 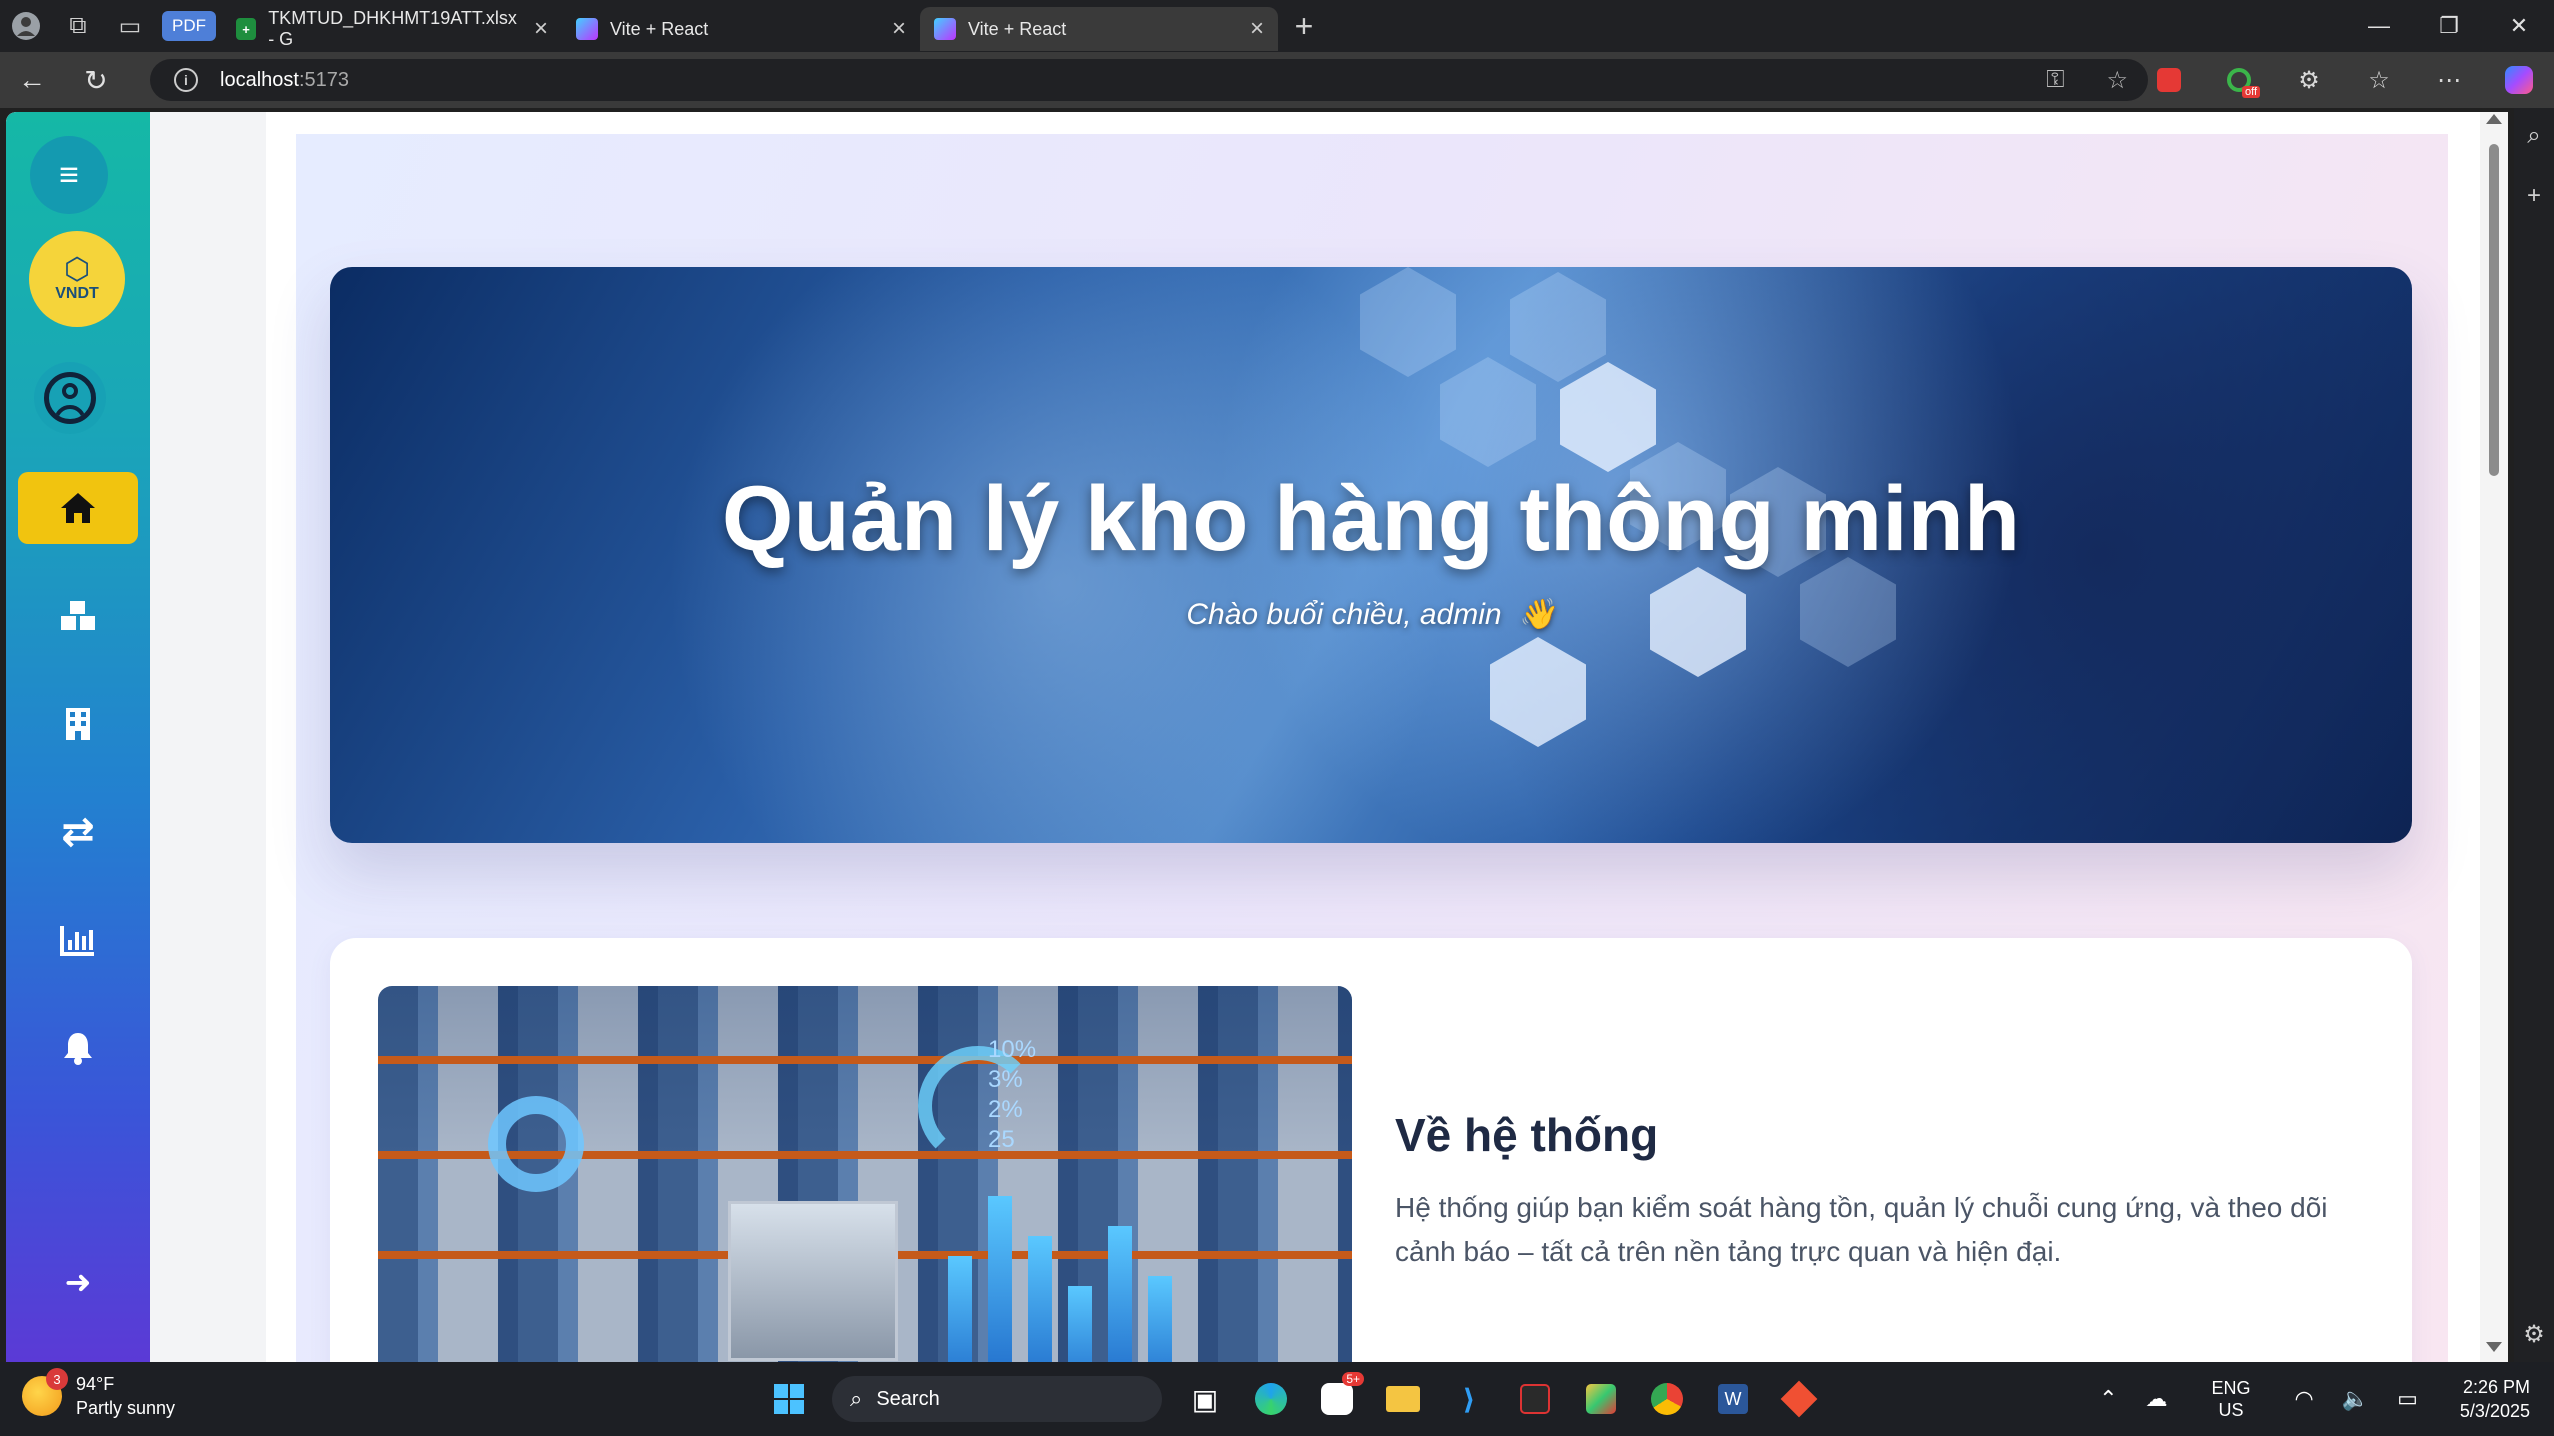 I want to click on sidebar-item-alerts, so click(x=78, y=1048).